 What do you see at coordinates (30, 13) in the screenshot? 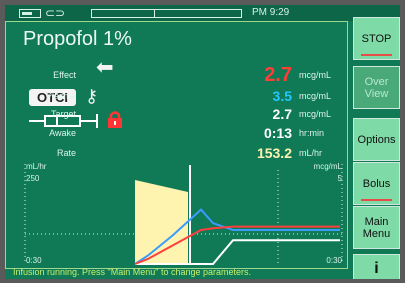
I see `battery-icon` at bounding box center [30, 13].